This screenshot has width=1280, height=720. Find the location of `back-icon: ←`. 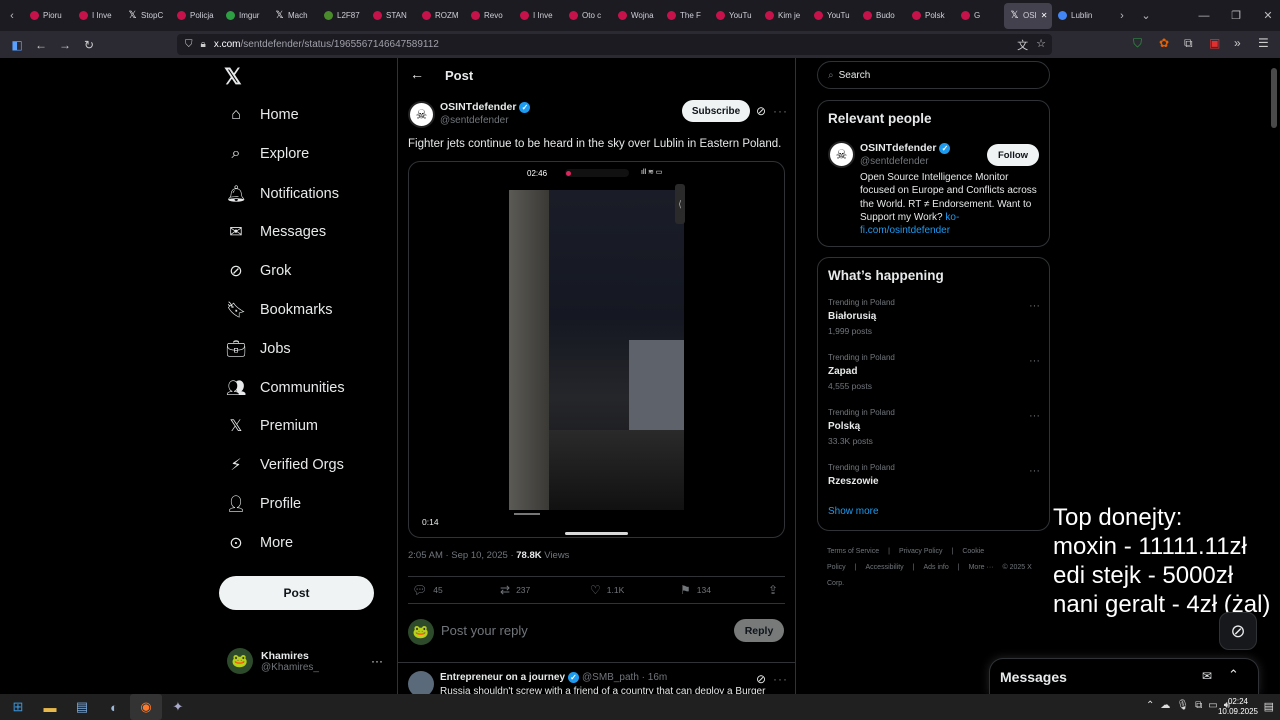

back-icon: ← is located at coordinates (41, 45).